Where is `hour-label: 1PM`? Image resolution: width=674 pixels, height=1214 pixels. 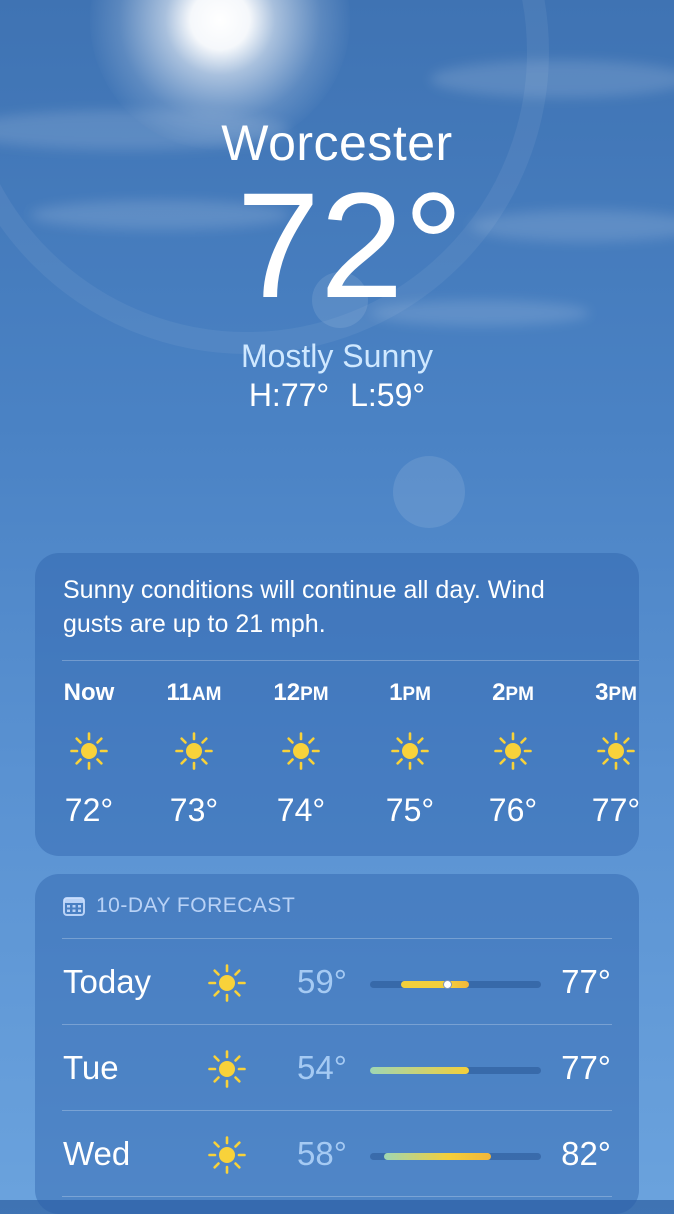 hour-label: 1PM is located at coordinates (410, 692).